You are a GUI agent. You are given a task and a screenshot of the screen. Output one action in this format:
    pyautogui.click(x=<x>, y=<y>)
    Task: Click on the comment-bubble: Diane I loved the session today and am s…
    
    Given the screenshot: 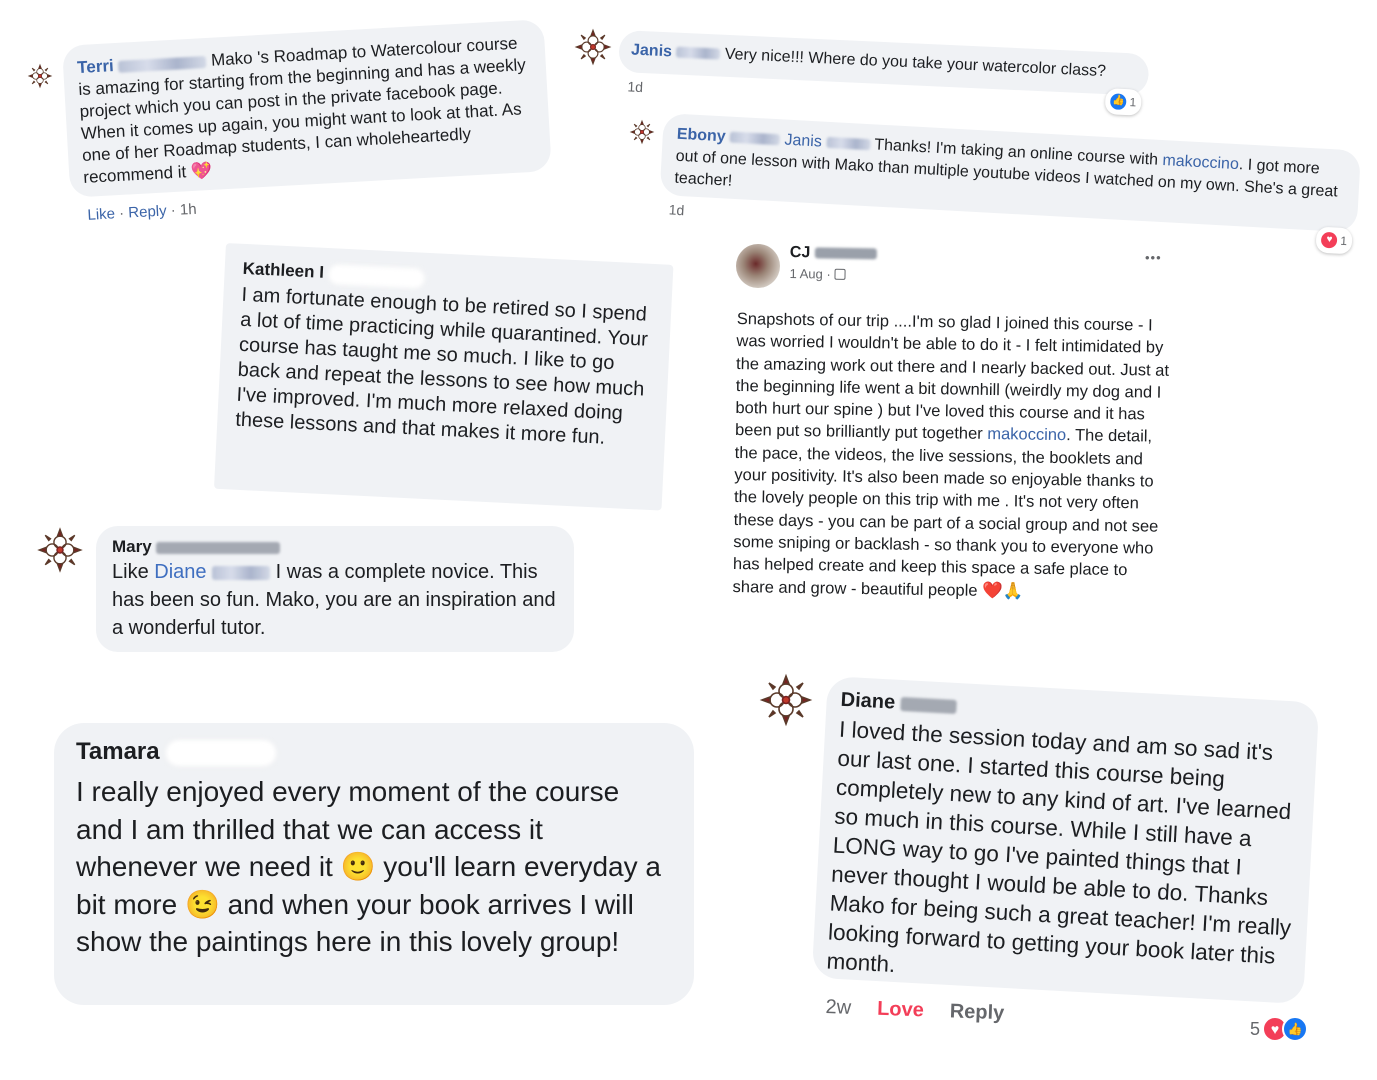 What is the action you would take?
    pyautogui.click(x=1065, y=840)
    